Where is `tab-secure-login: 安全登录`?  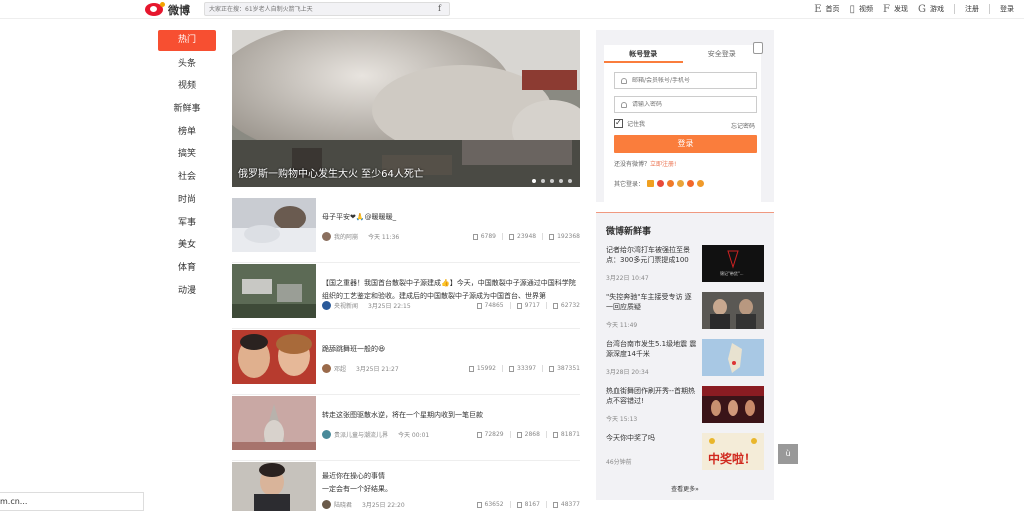 tab-secure-login: 安全登录 is located at coordinates (722, 54).